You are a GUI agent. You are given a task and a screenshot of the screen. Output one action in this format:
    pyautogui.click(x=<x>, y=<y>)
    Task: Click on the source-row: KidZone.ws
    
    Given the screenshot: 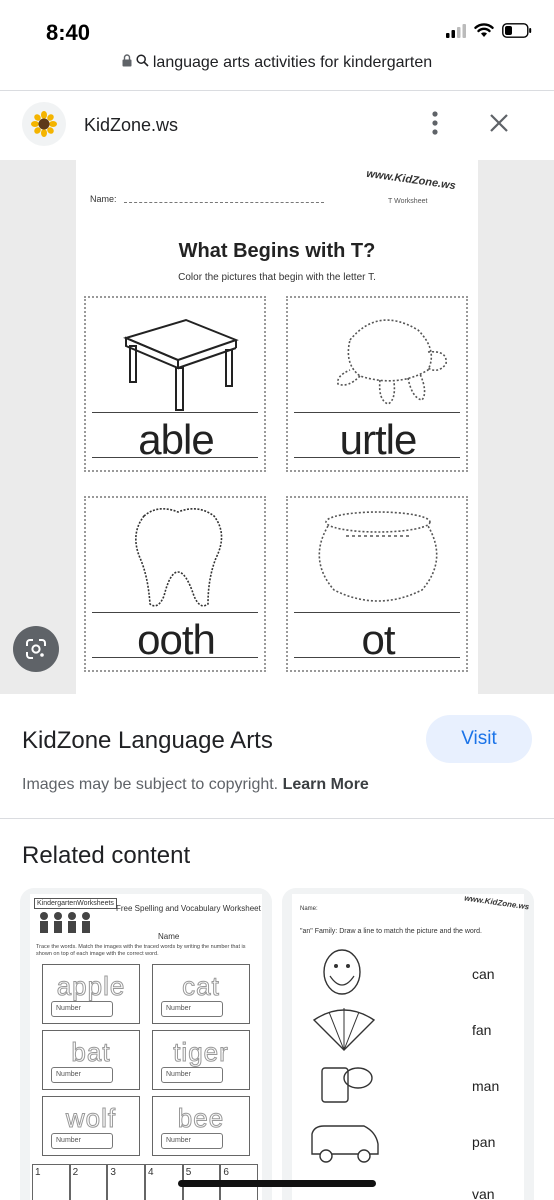 What is the action you would take?
    pyautogui.click(x=277, y=127)
    